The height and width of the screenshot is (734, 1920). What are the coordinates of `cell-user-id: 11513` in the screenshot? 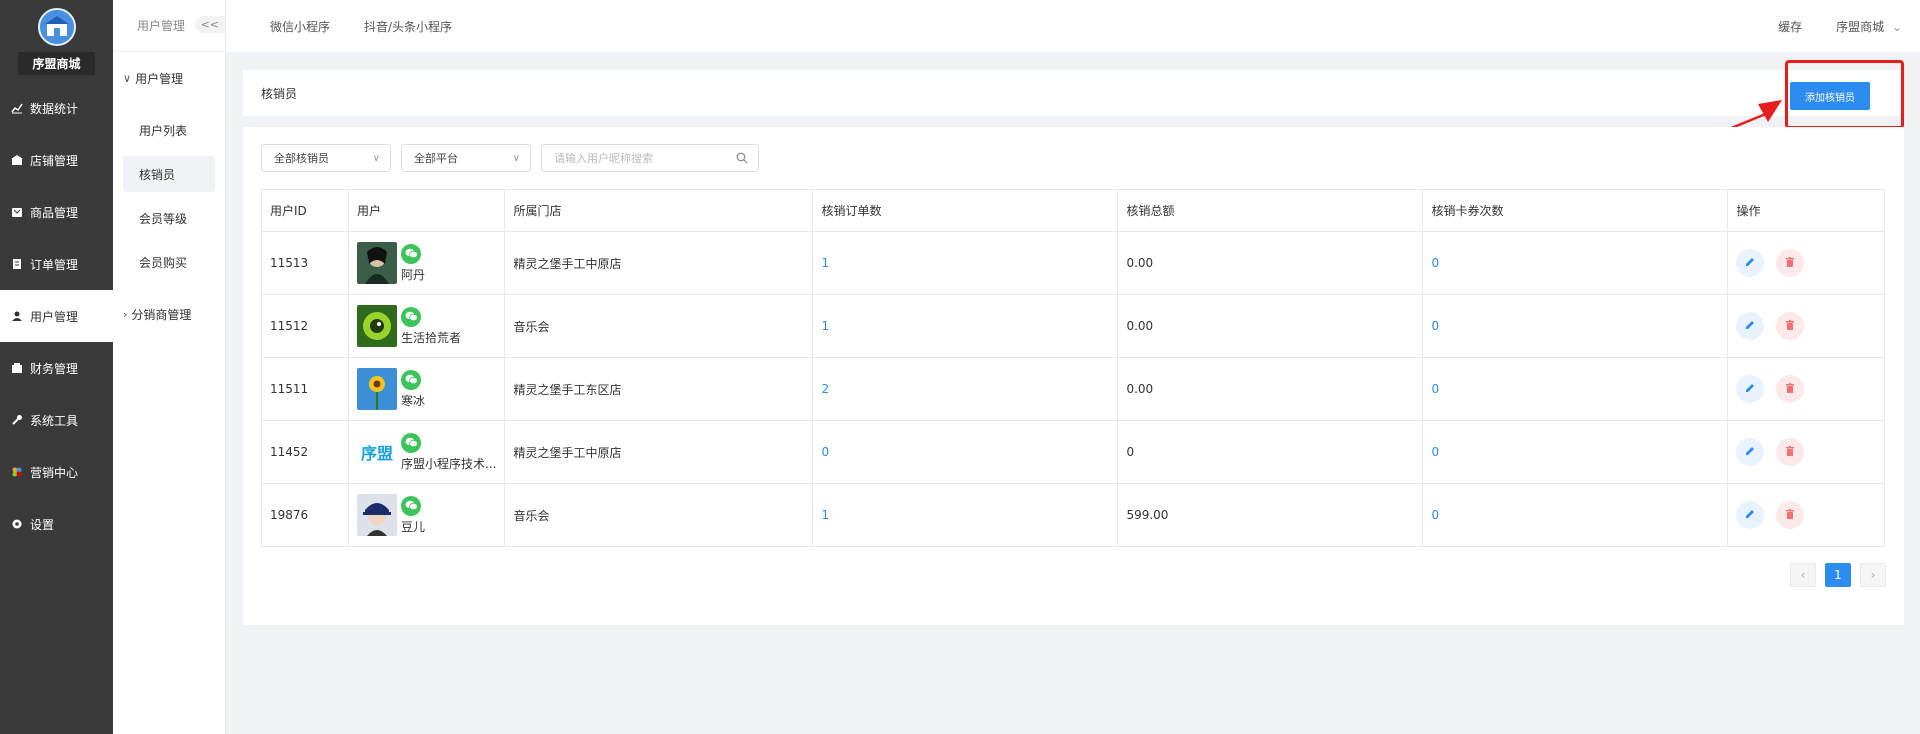 It's located at (305, 263).